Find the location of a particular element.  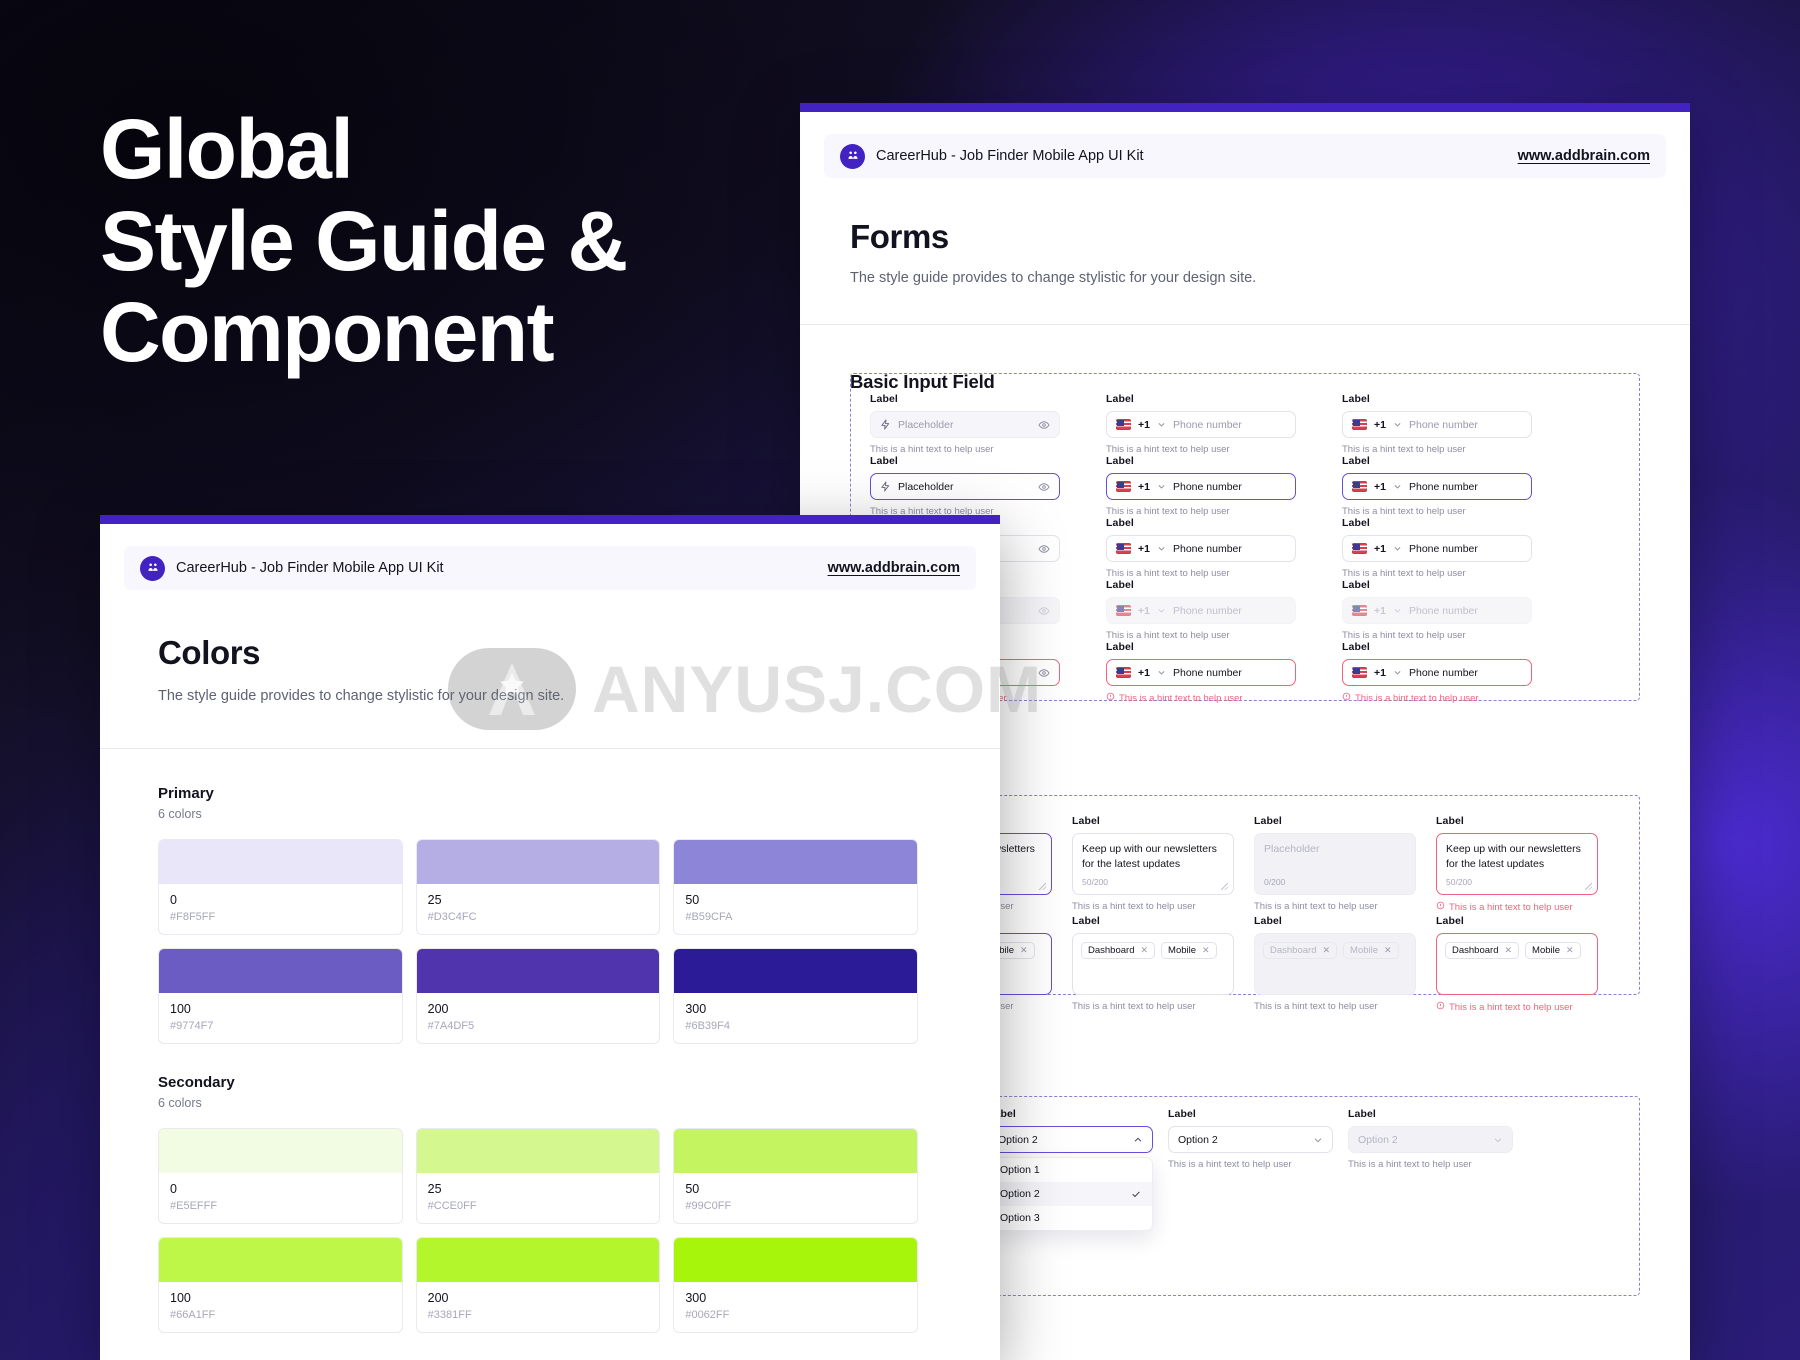

swatch-card: 100 #9774F7 is located at coordinates (280, 996).